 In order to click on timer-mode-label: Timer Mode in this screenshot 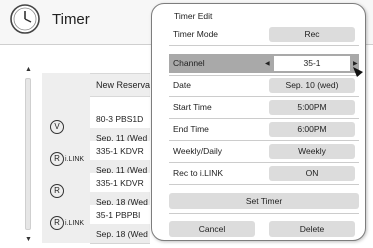, I will do `click(196, 34)`.